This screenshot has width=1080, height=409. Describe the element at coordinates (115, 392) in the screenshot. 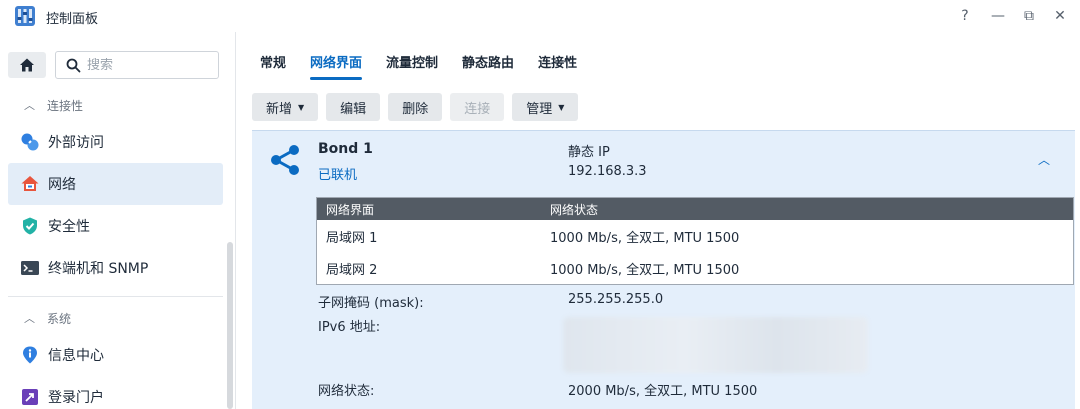

I see `sidebar-item-login-portal: 登录门户` at that location.